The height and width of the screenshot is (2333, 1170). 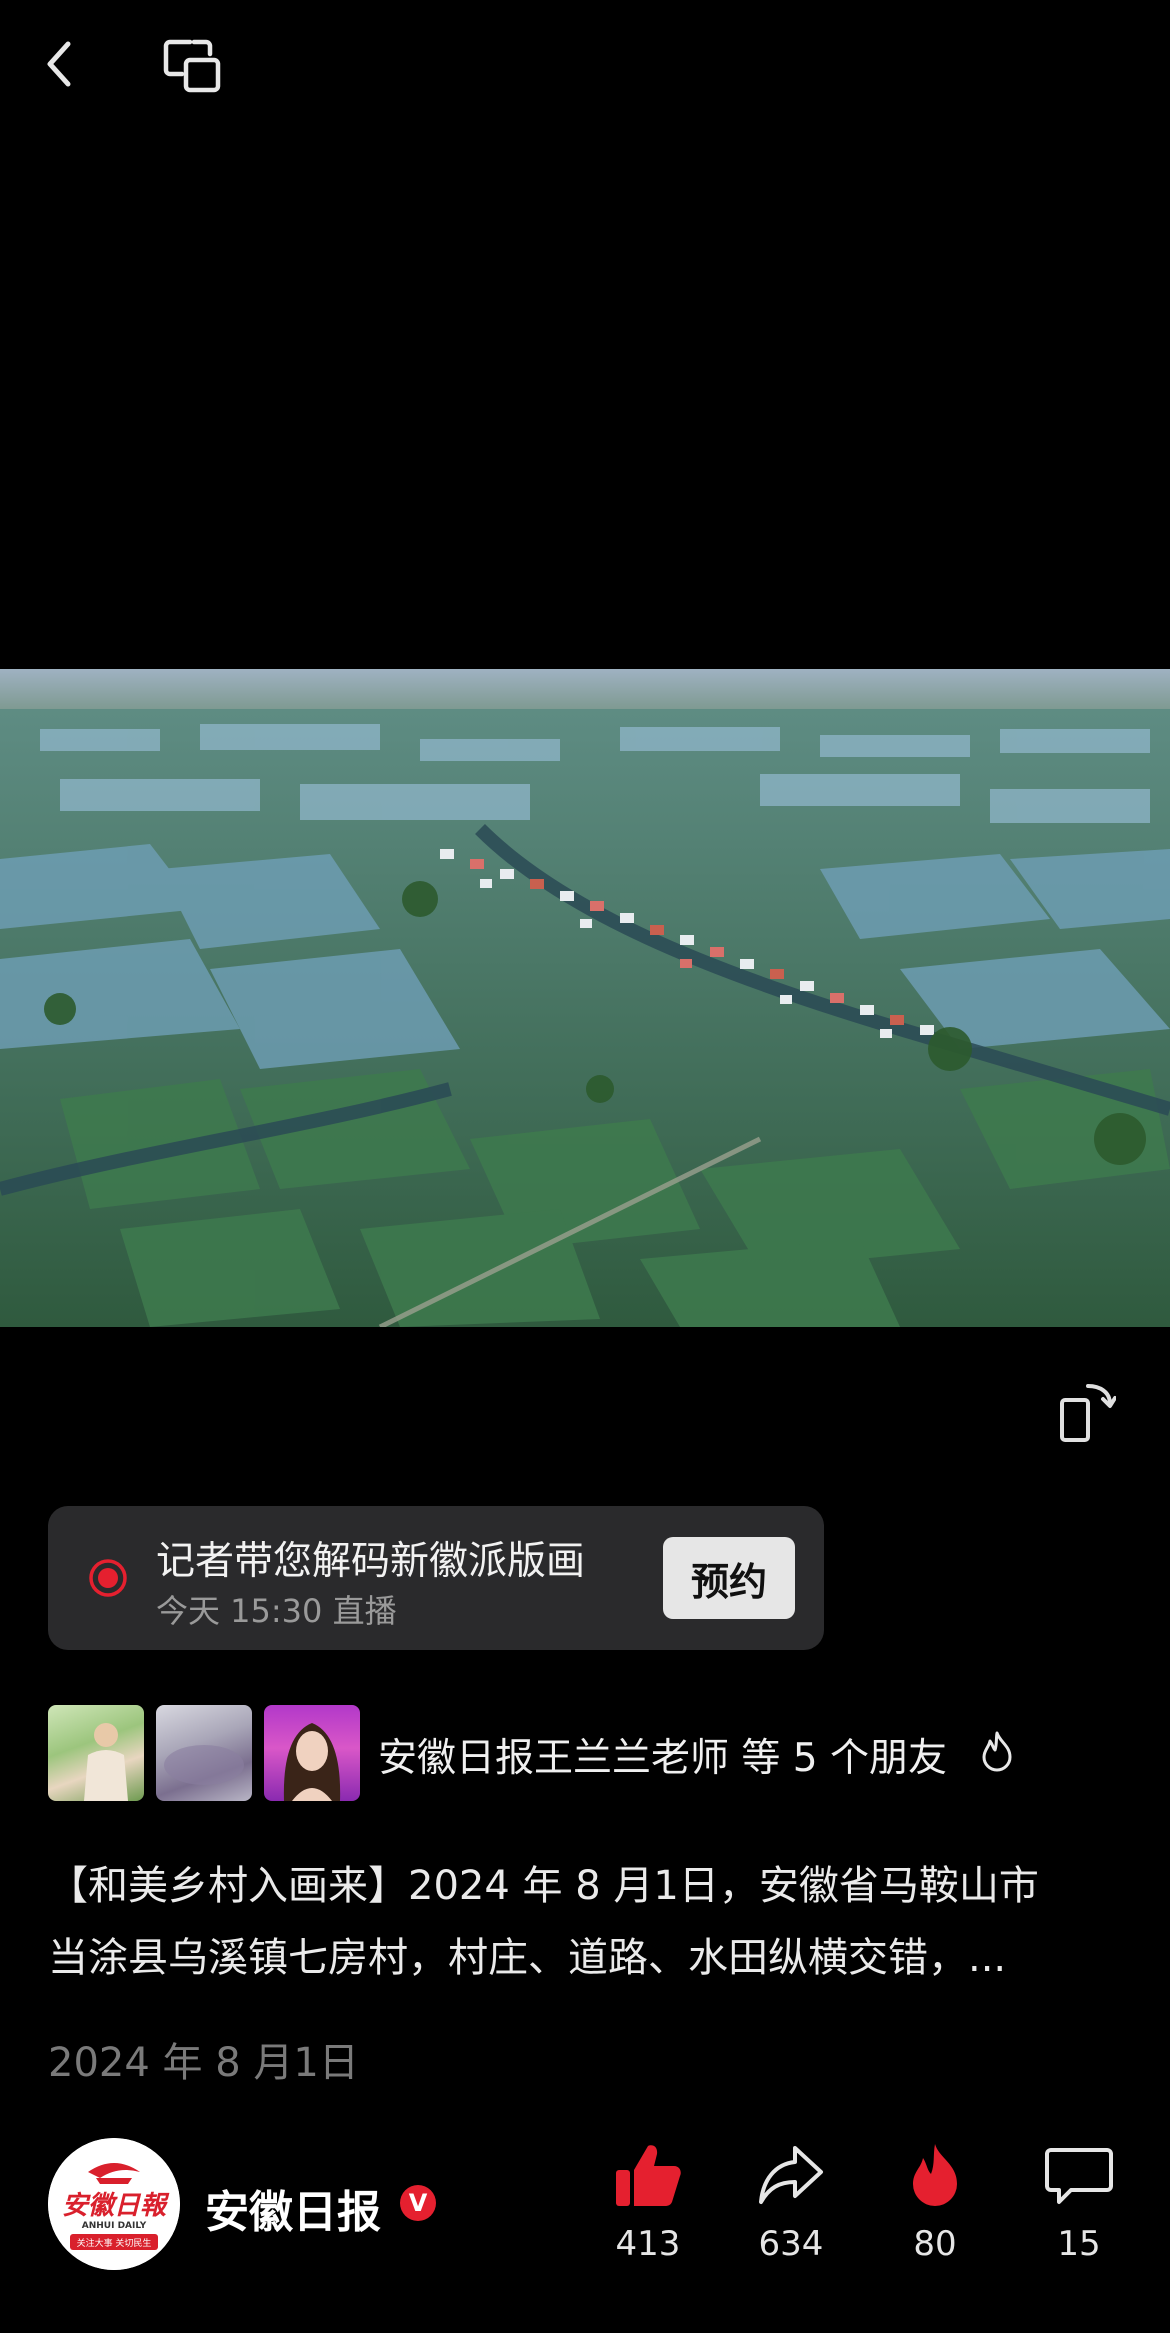 I want to click on account-name: 安徽日报, so click(x=293, y=2208).